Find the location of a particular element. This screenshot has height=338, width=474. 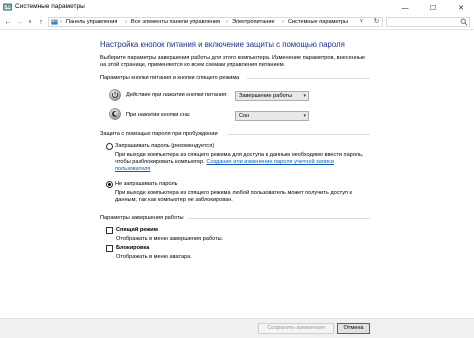

maximize-icon: ☐ is located at coordinates (433, 8).